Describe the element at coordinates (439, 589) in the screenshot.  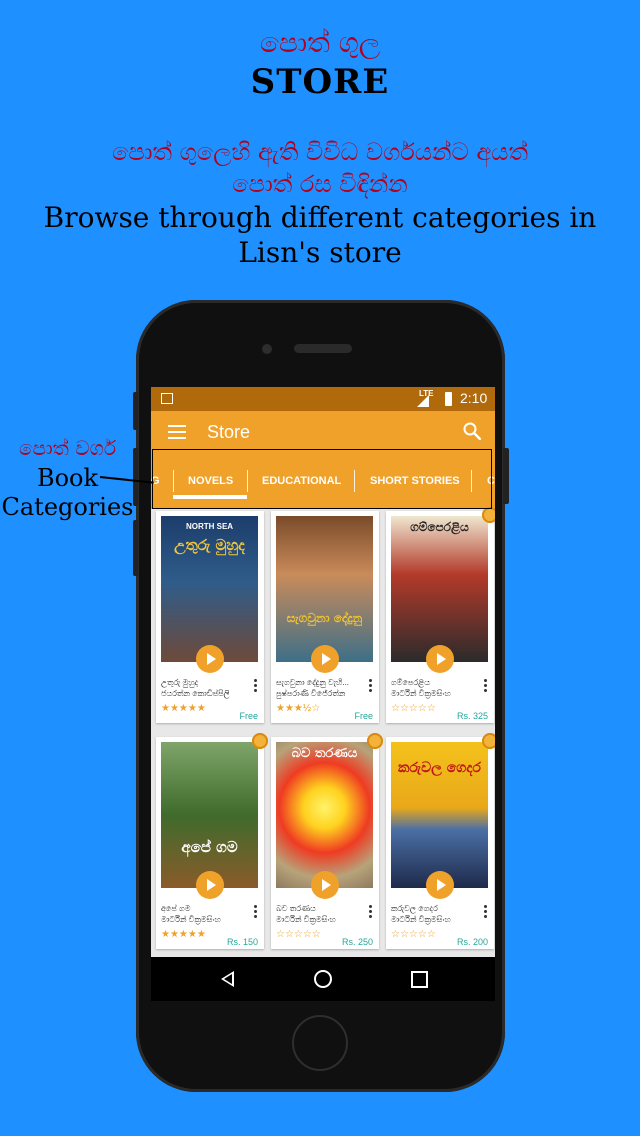
I see `book-cover: ගම්පෙරළිය` at that location.